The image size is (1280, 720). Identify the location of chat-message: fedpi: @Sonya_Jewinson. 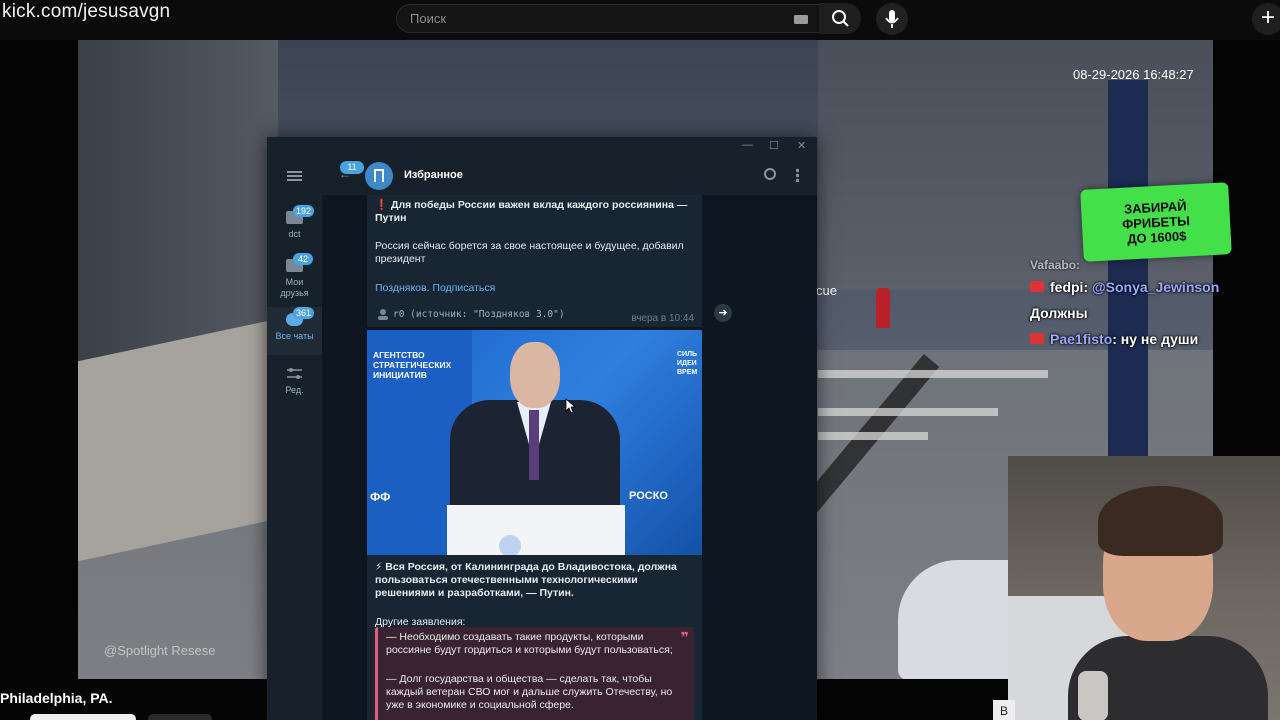
(1145, 287).